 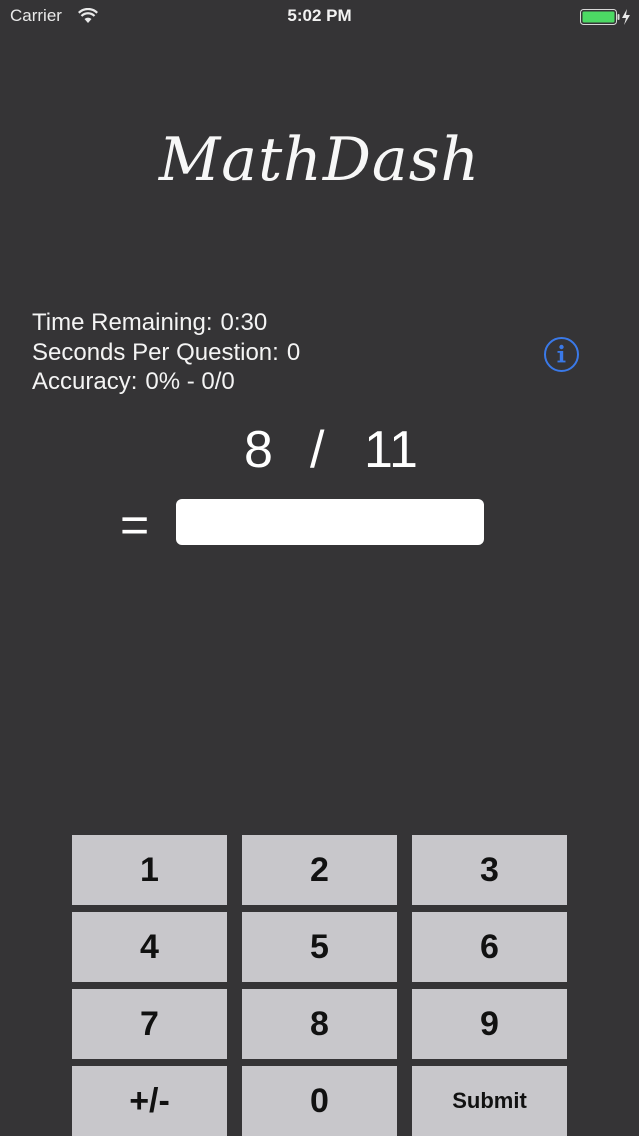 I want to click on accuracy-row: Accuracy: 0% - 0/0, so click(x=166, y=382).